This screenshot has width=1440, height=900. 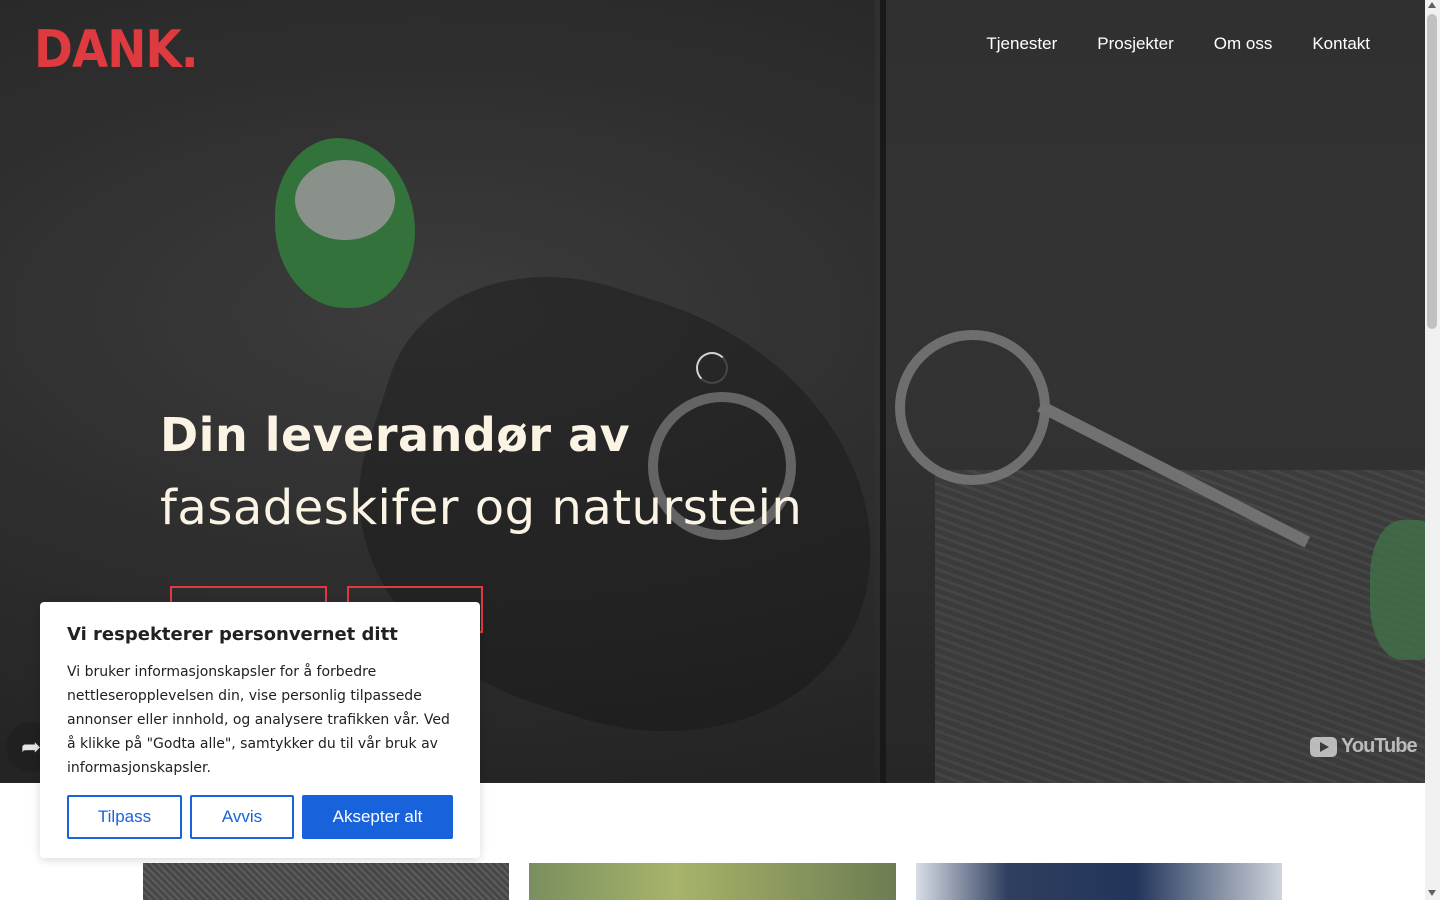 What do you see at coordinates (712, 368) in the screenshot?
I see `loading-spinner-icon` at bounding box center [712, 368].